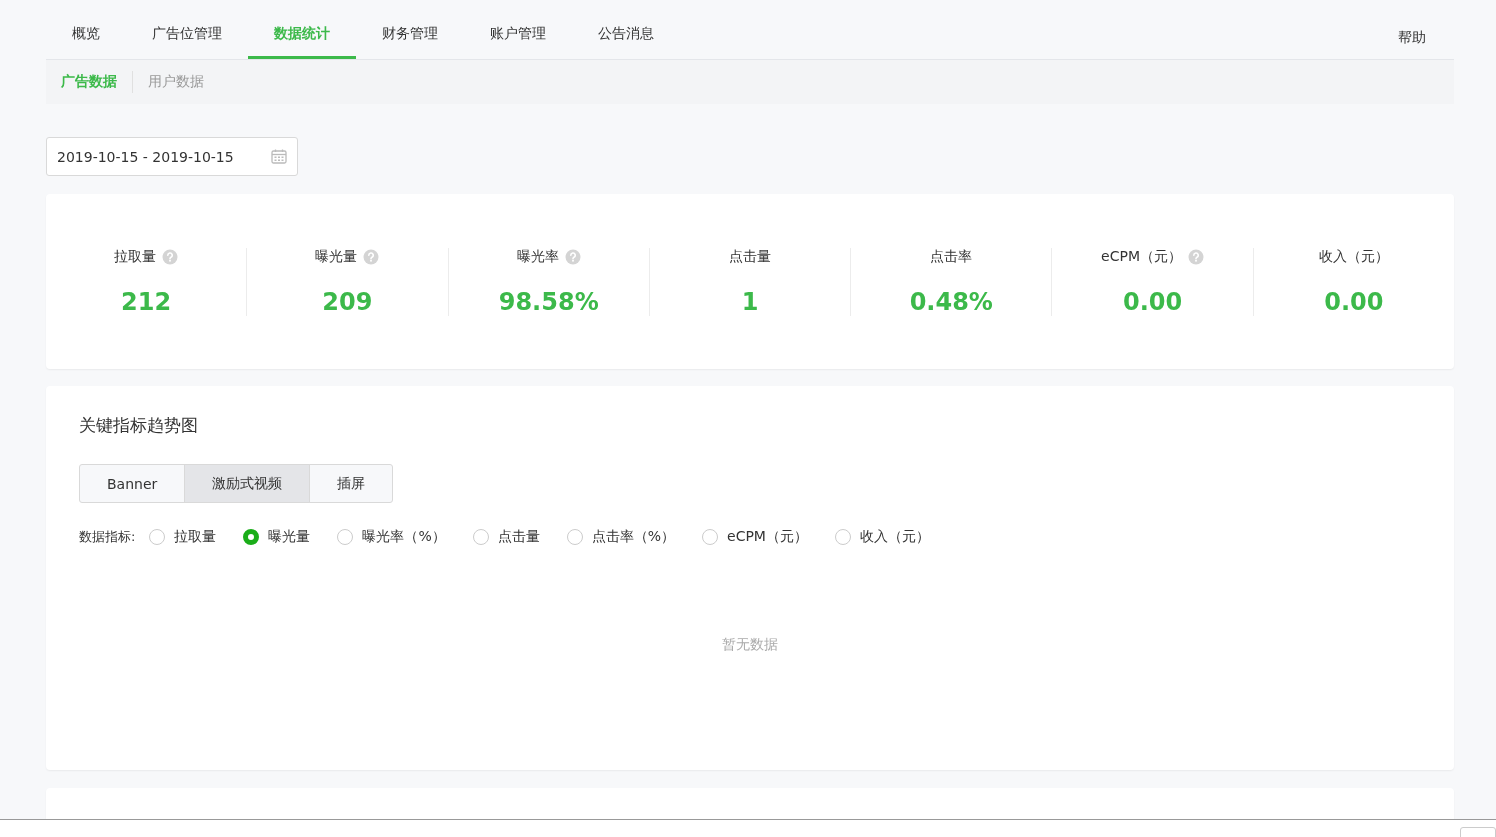 This screenshot has width=1496, height=837. What do you see at coordinates (518, 537) in the screenshot?
I see `radio-label: 点击量` at bounding box center [518, 537].